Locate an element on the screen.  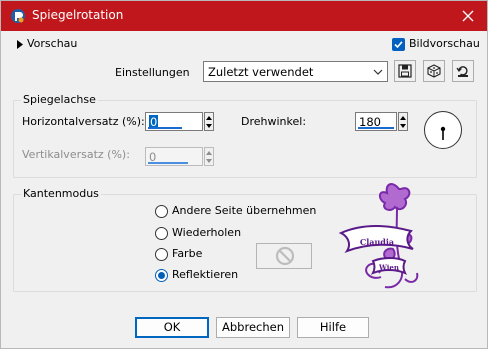
watermark-line2: Wien is located at coordinates (388, 267).